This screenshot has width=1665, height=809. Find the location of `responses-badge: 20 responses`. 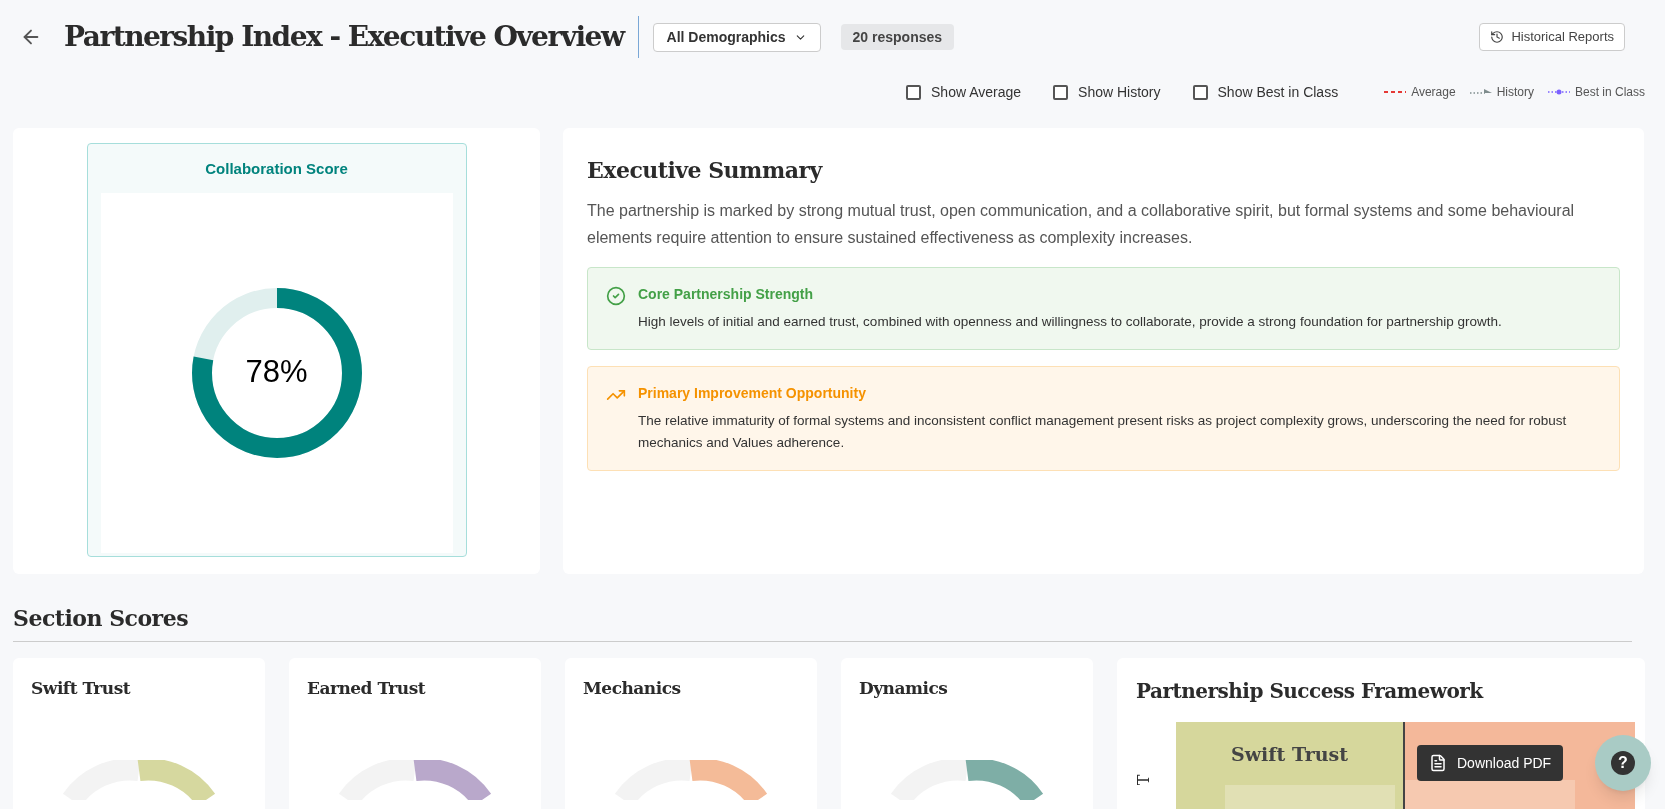

responses-badge: 20 responses is located at coordinates (897, 37).